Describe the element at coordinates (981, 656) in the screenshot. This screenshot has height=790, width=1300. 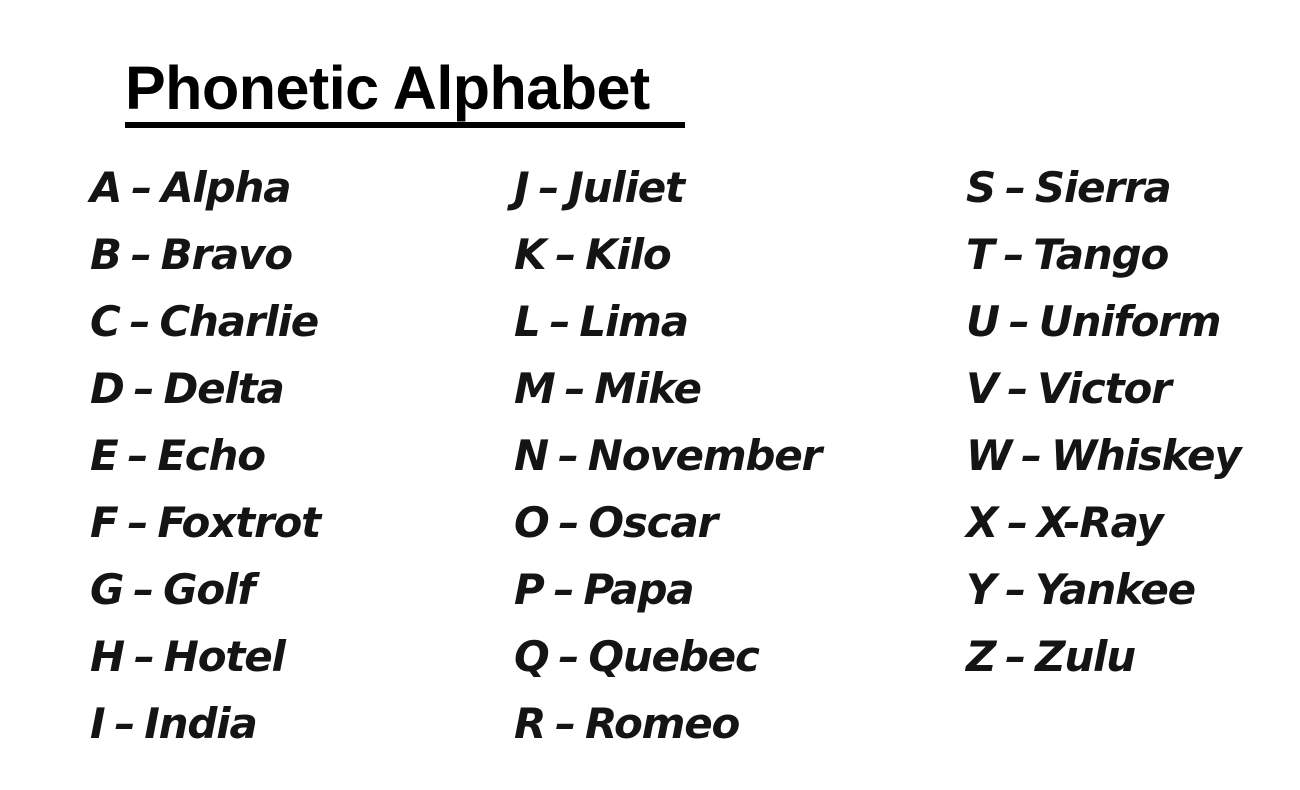
I see `entry-letter: Z` at that location.